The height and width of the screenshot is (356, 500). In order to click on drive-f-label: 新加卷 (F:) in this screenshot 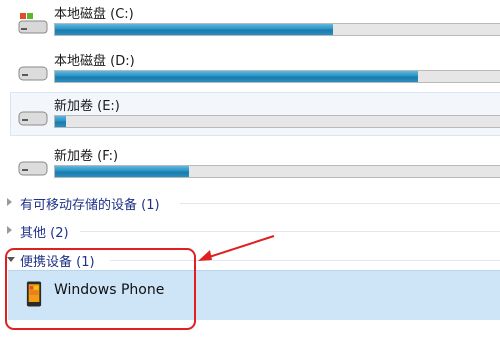, I will do `click(86, 156)`.